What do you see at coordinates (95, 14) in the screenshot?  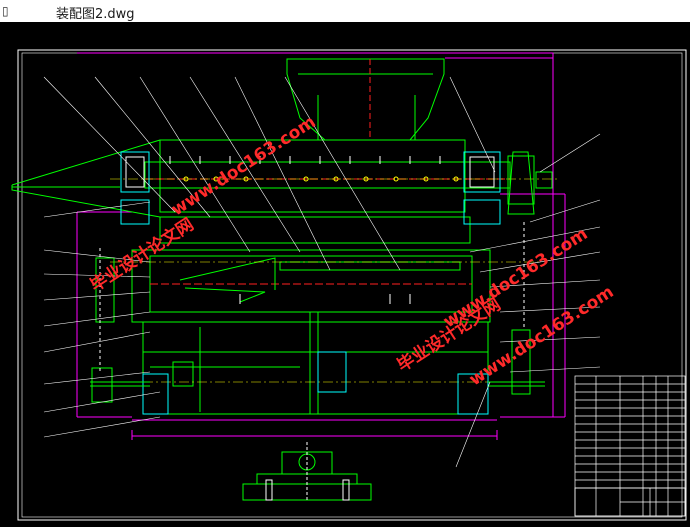 I see `window-title: 装配图2.dwg` at bounding box center [95, 14].